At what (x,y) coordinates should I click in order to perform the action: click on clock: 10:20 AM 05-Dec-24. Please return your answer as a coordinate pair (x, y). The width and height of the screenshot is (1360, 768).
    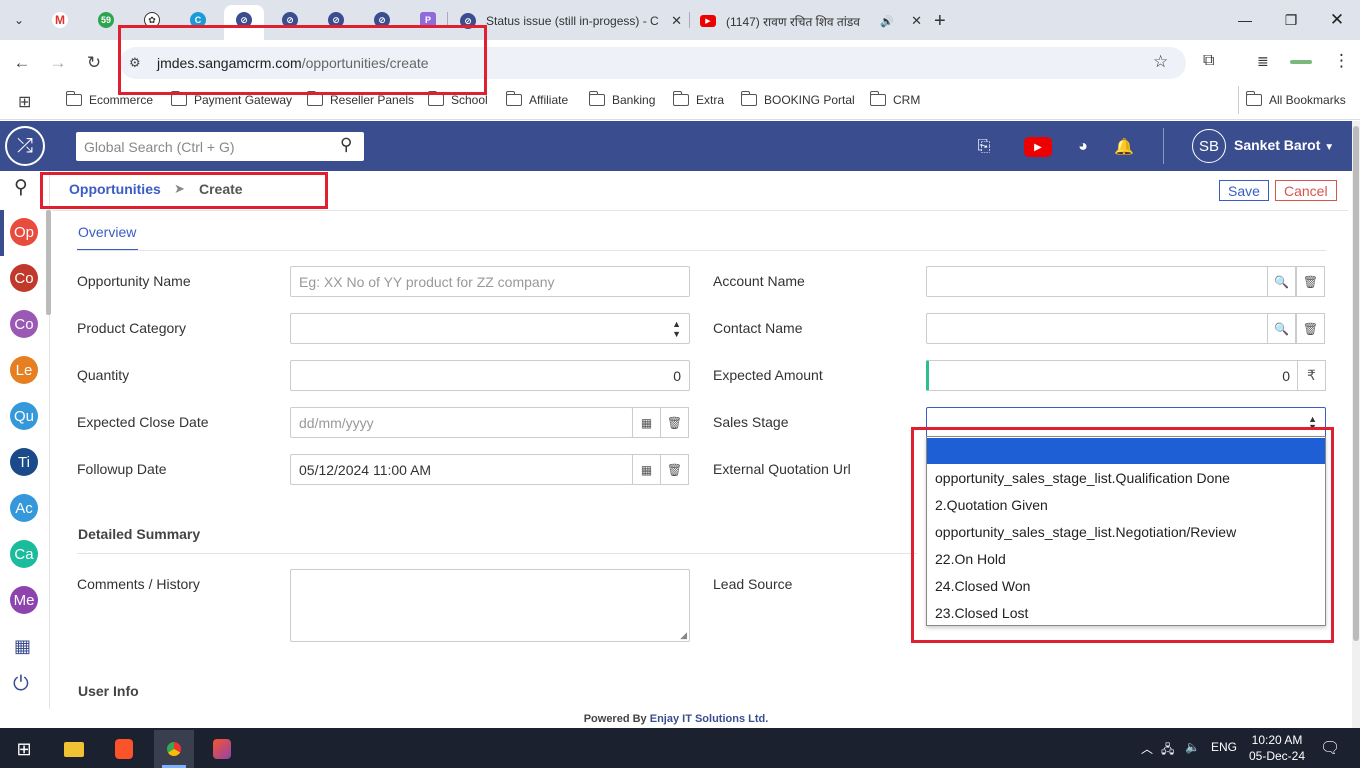
    Looking at the image, I should click on (1277, 748).